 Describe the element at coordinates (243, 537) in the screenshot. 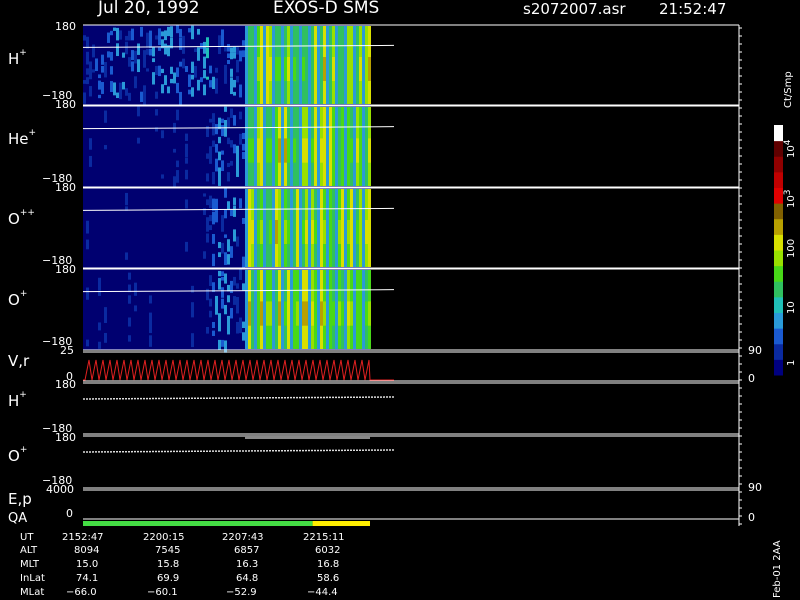

I see `orbit-value: 2207:43` at that location.